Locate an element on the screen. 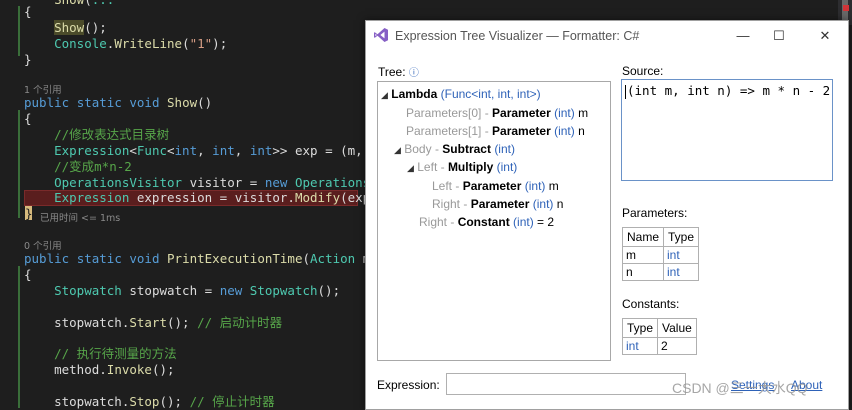  change-marker is located at coordinates (19, 337).